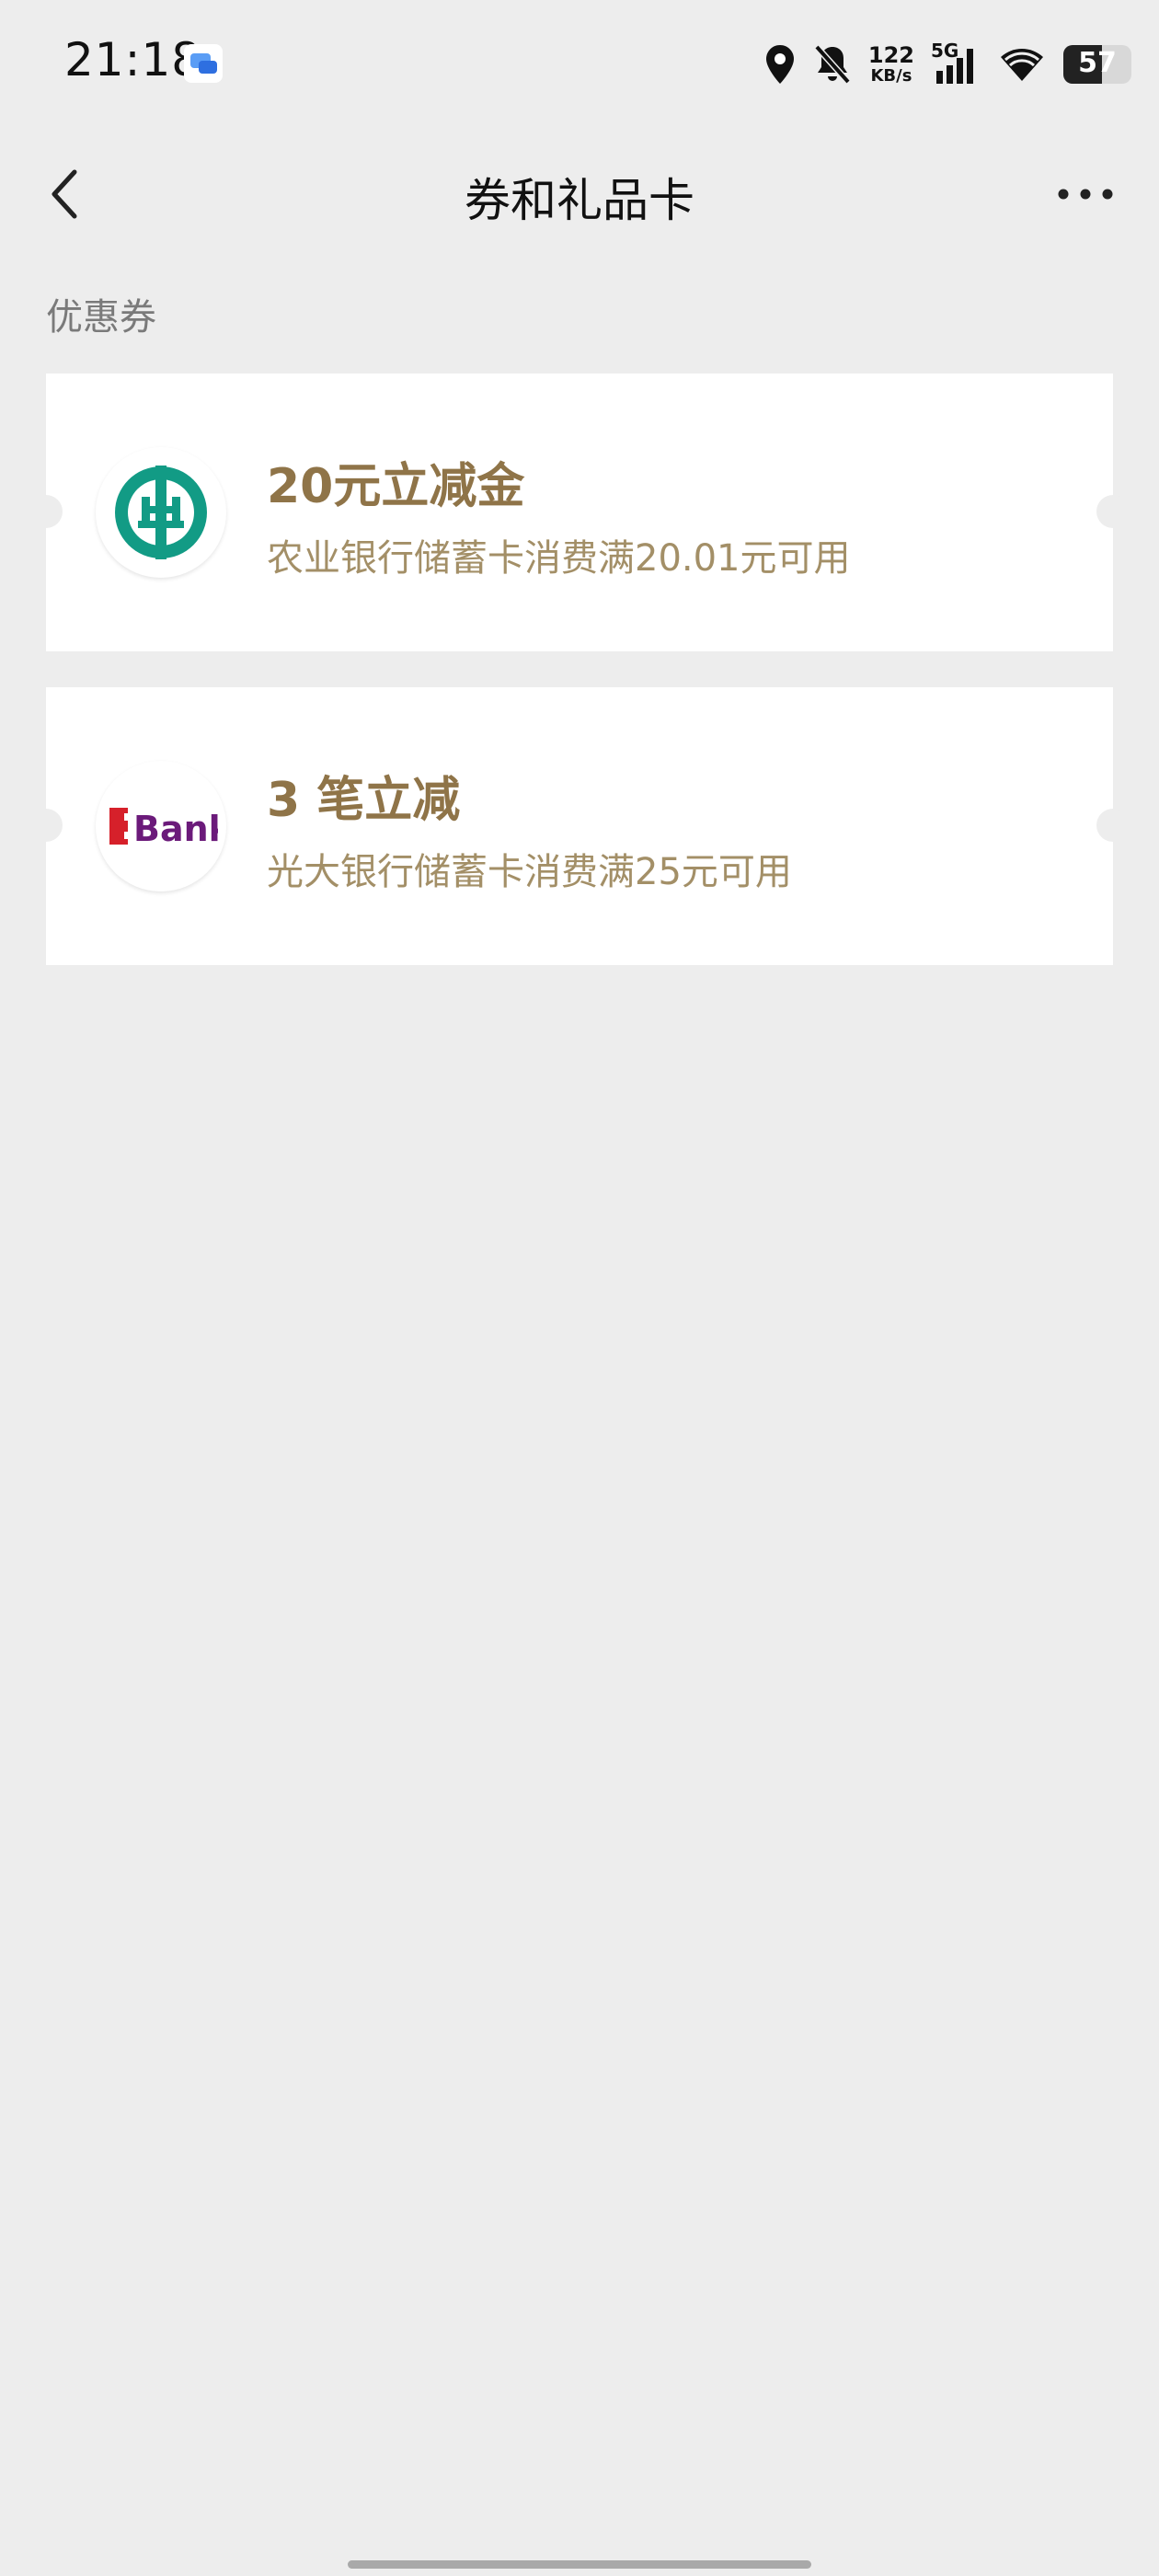 The width and height of the screenshot is (1159, 2576). I want to click on more-button, so click(1085, 194).